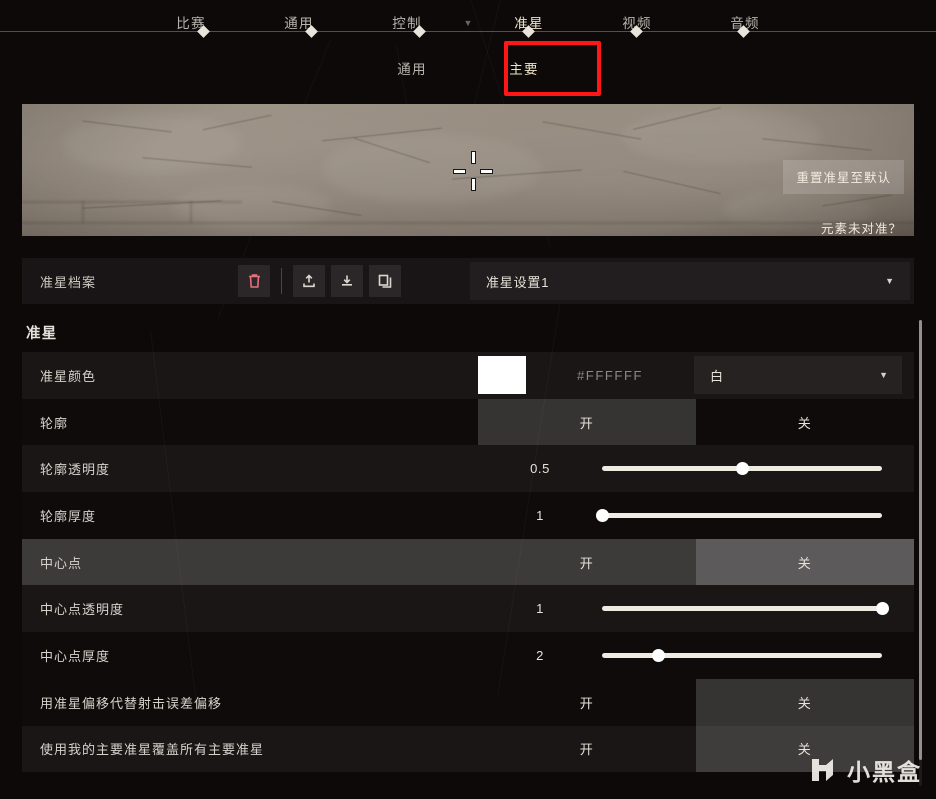  What do you see at coordinates (540, 469) in the screenshot?
I see `slider-value-outline-opacity: 0.5` at bounding box center [540, 469].